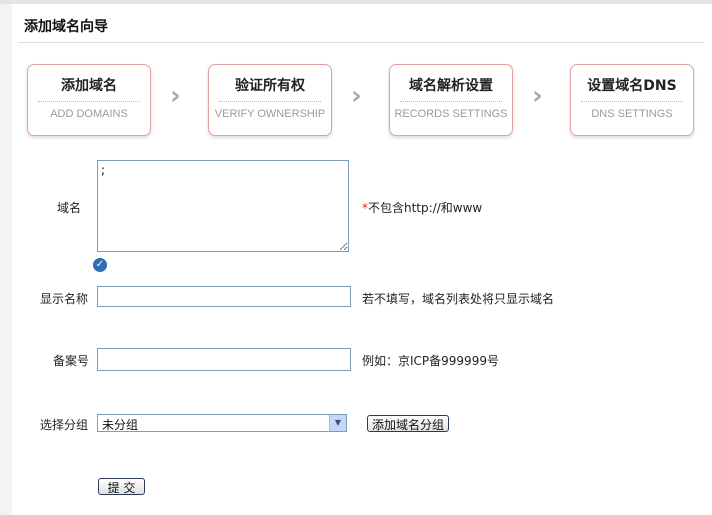 This screenshot has width=712, height=515. I want to click on chevron-down-icon: ▼, so click(337, 423).